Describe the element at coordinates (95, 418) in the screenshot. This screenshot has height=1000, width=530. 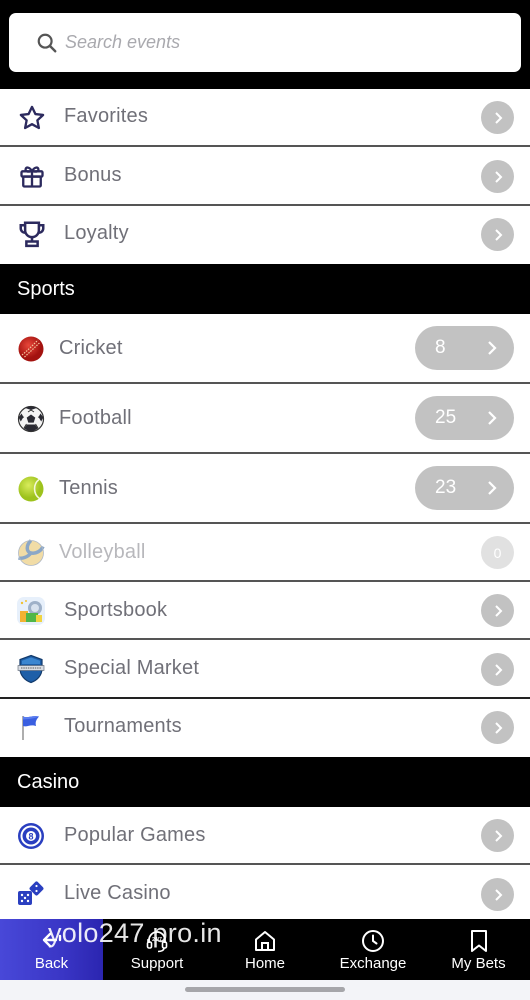
I see `sport-label: Football` at that location.